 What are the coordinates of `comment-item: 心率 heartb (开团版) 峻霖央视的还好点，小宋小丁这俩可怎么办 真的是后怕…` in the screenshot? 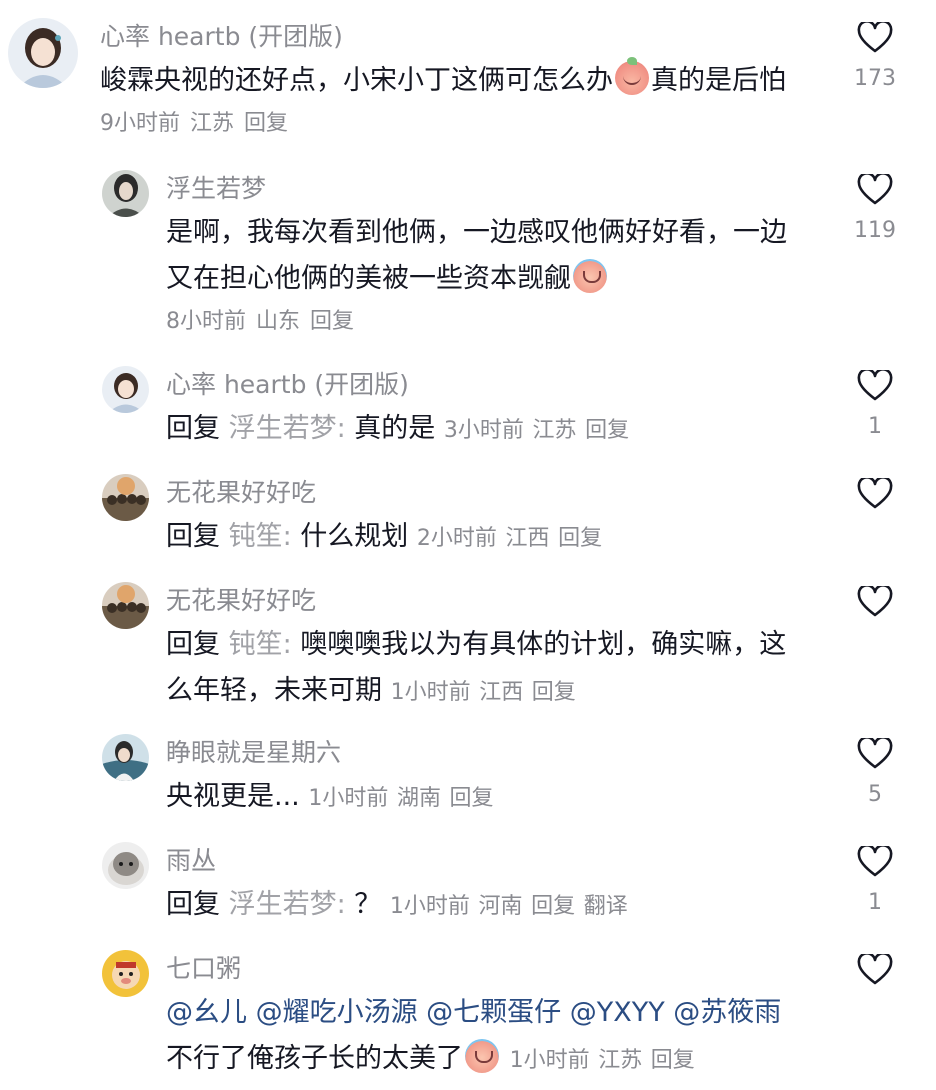 It's located at (468, 79).